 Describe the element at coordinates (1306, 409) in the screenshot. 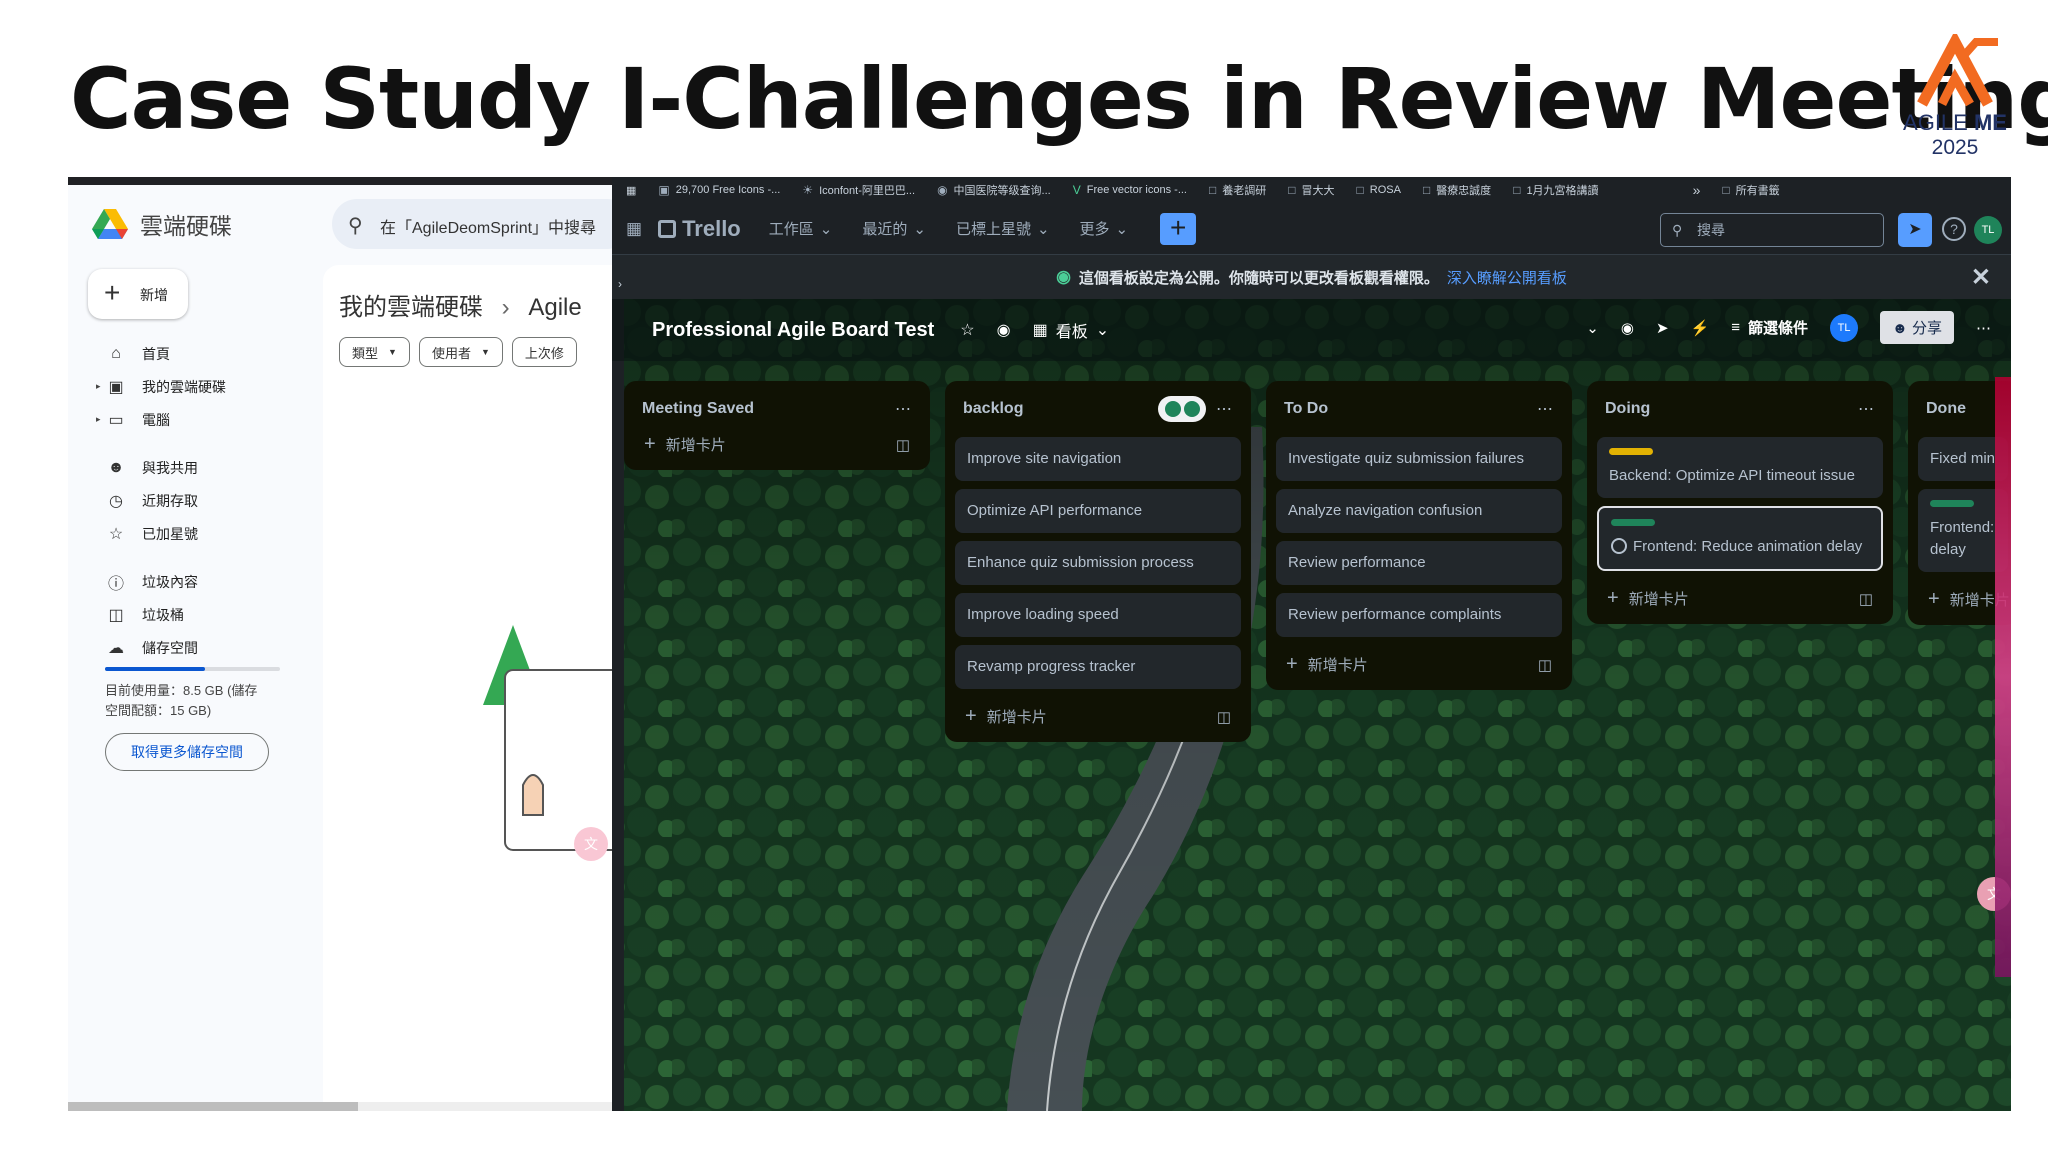

I see `list-title: To Do` at that location.